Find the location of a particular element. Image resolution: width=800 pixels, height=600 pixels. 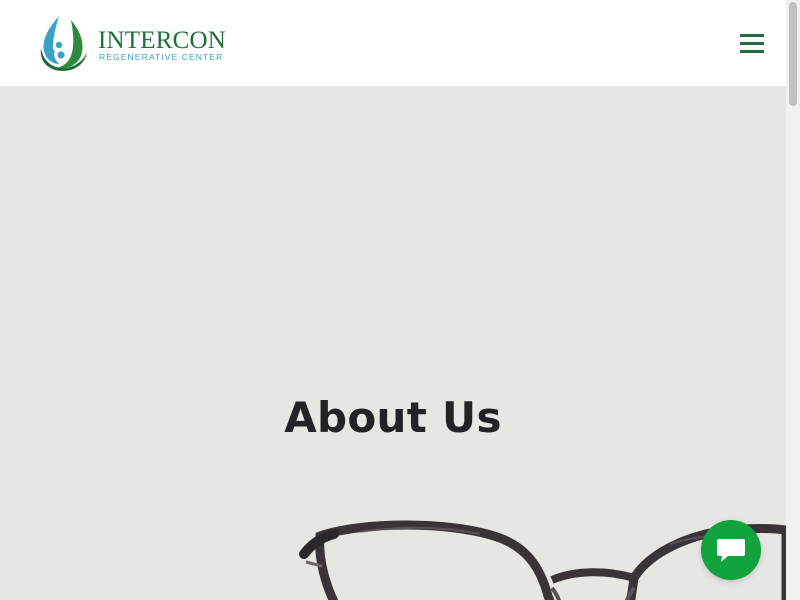

logo-name: INTERCON is located at coordinates (162, 40).